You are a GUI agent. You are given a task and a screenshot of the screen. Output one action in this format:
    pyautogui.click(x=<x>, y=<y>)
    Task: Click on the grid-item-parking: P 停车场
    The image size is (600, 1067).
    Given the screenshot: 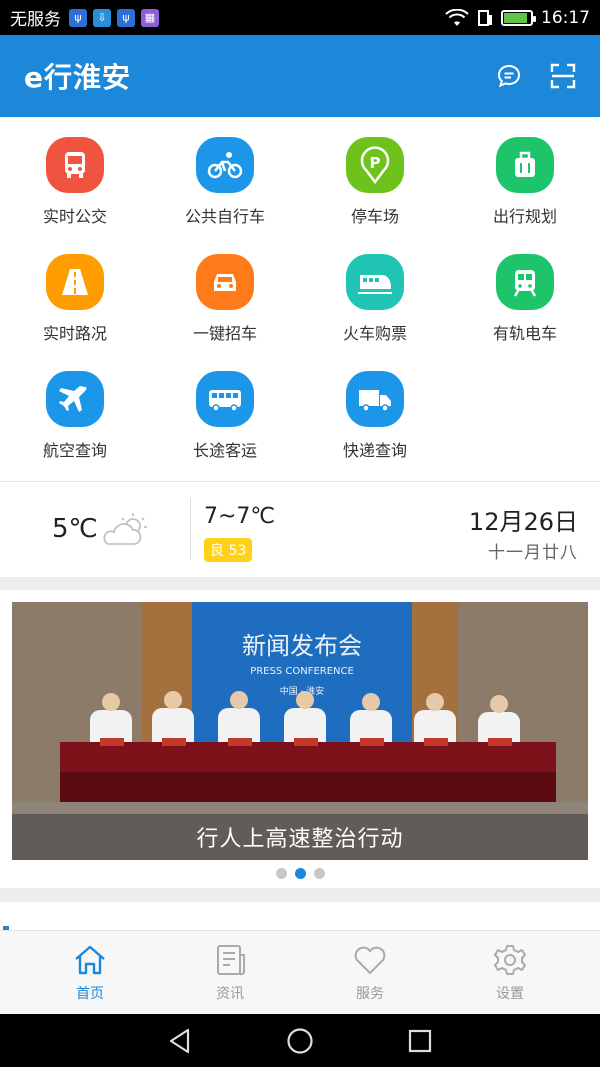 What is the action you would take?
    pyautogui.click(x=375, y=172)
    